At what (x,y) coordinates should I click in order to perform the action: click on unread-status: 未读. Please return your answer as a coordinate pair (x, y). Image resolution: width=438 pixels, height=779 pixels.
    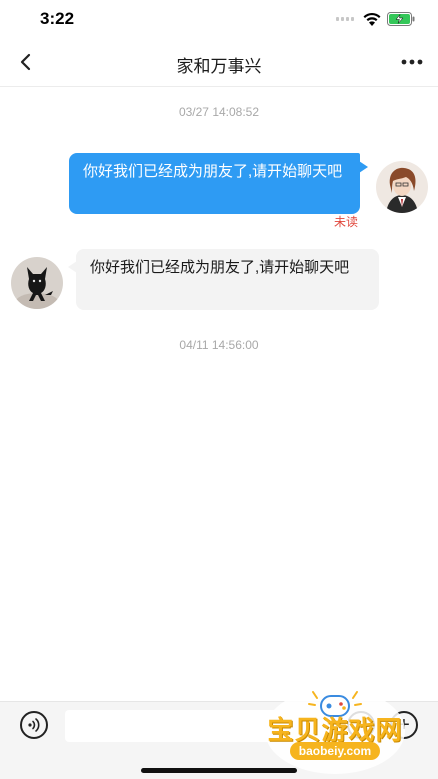
    Looking at the image, I should click on (346, 222).